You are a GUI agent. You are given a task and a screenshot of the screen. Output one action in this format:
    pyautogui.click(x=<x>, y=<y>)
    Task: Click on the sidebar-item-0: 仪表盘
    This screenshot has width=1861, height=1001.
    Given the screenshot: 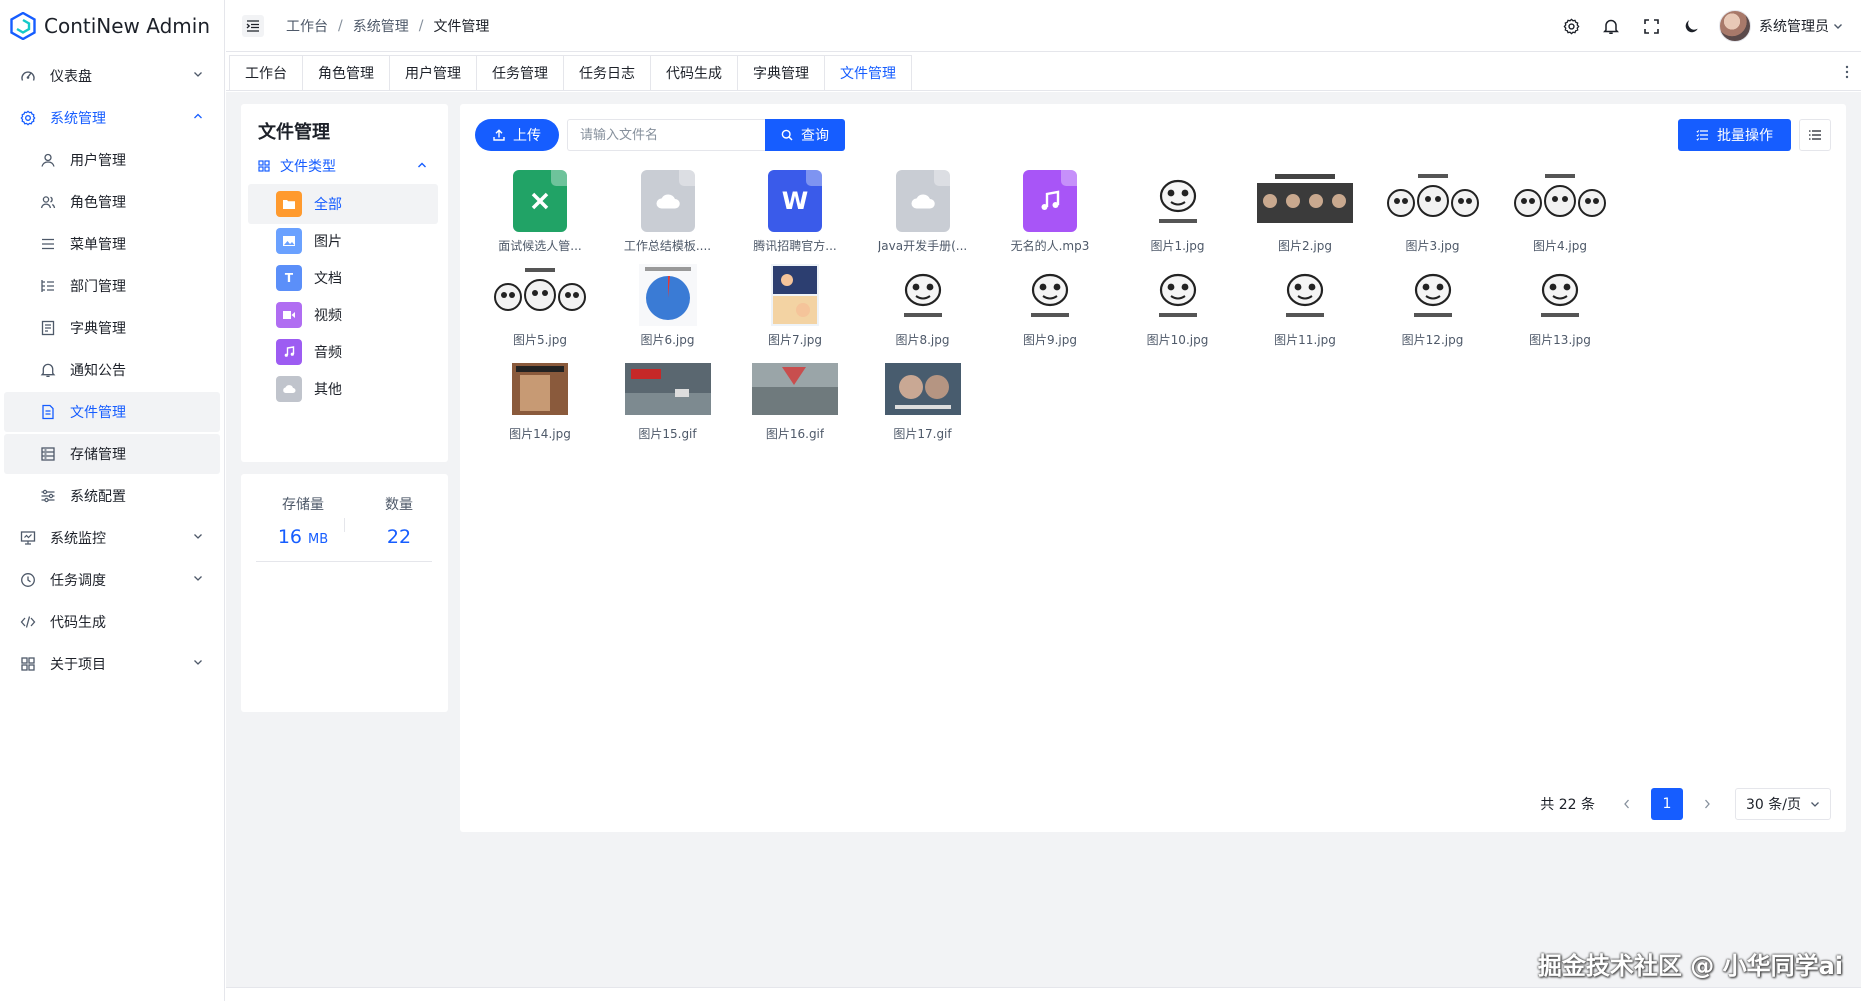 What is the action you would take?
    pyautogui.click(x=112, y=76)
    